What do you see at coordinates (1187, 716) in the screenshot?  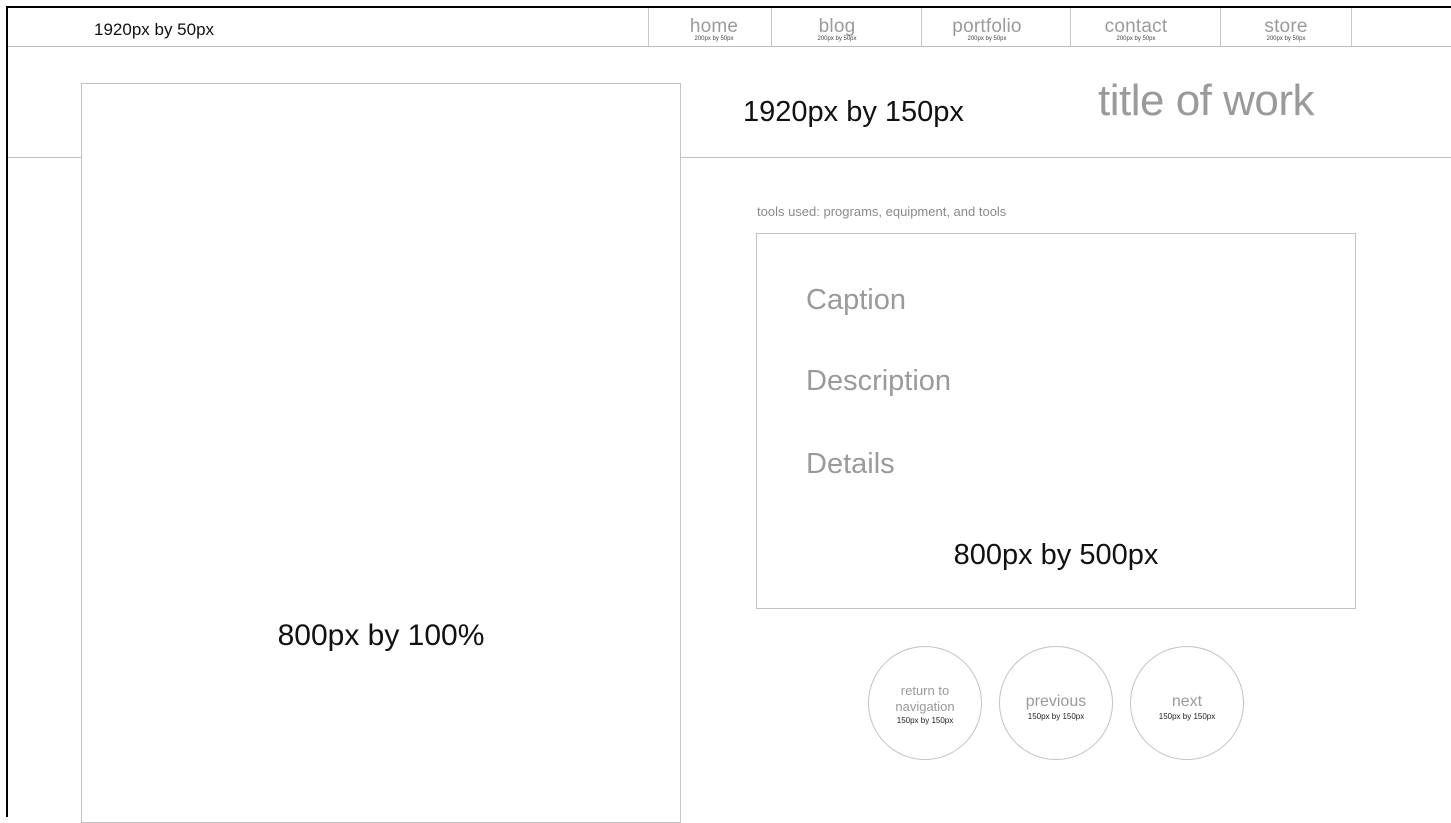 I see `next-button-size: 150px by 150px` at bounding box center [1187, 716].